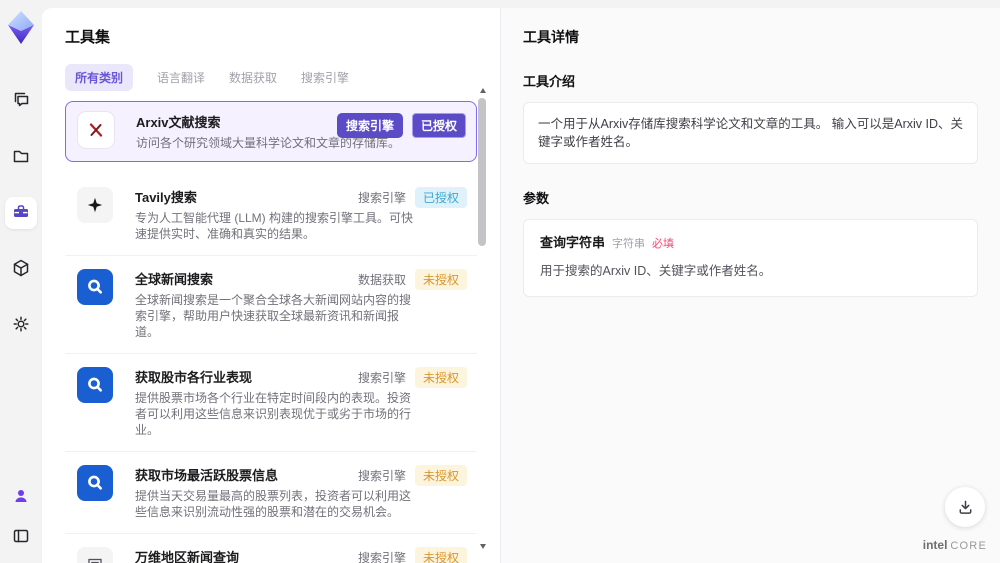  Describe the element at coordinates (271, 131) in the screenshot. I see `tool-item-1: Arxiv文献搜索 访问各个研究领域大量科学论文和文章的存储库。 搜索引擎 已授权` at that location.